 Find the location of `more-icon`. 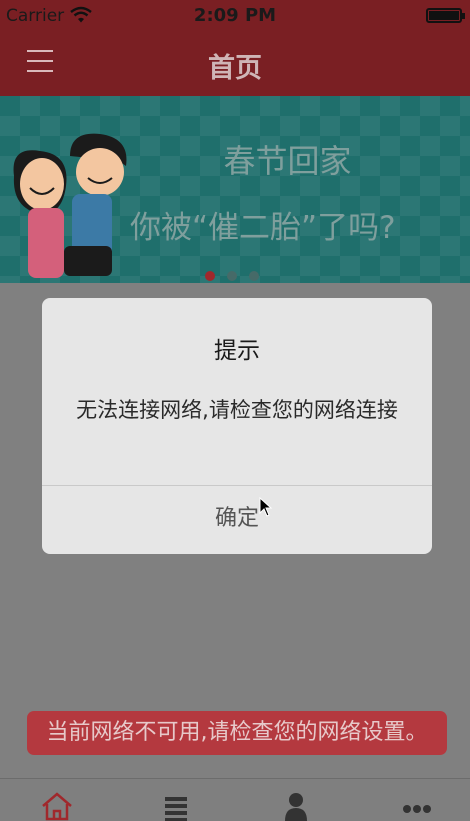

more-icon is located at coordinates (417, 809).